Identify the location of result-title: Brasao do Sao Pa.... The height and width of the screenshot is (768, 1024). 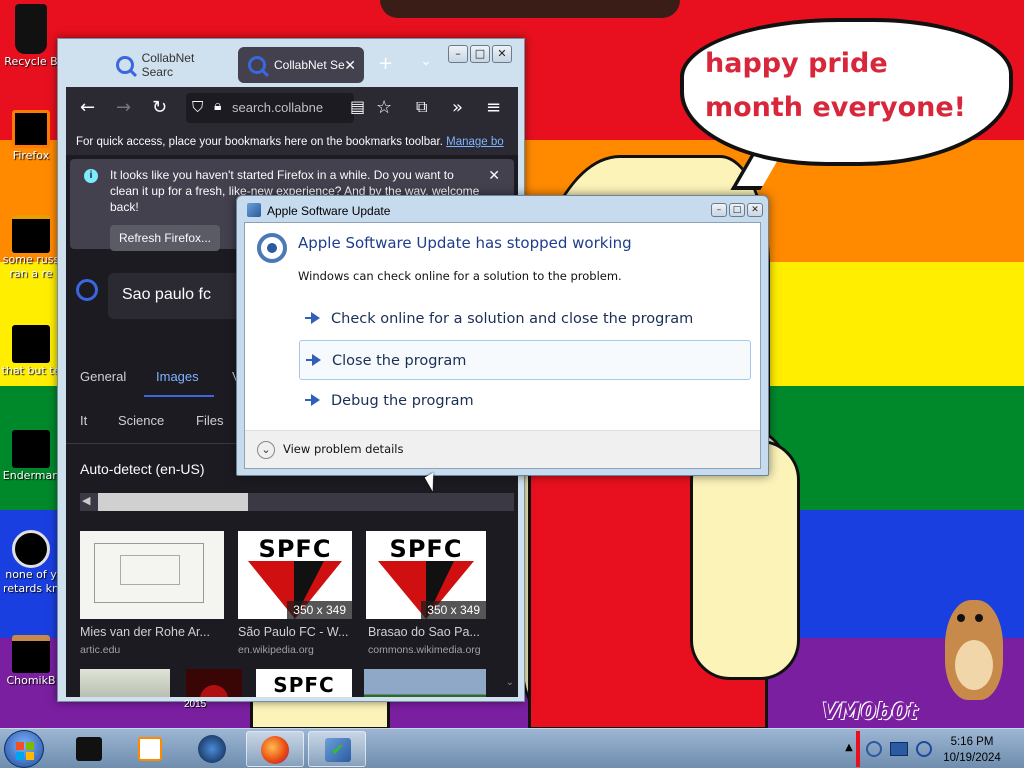
(430, 632).